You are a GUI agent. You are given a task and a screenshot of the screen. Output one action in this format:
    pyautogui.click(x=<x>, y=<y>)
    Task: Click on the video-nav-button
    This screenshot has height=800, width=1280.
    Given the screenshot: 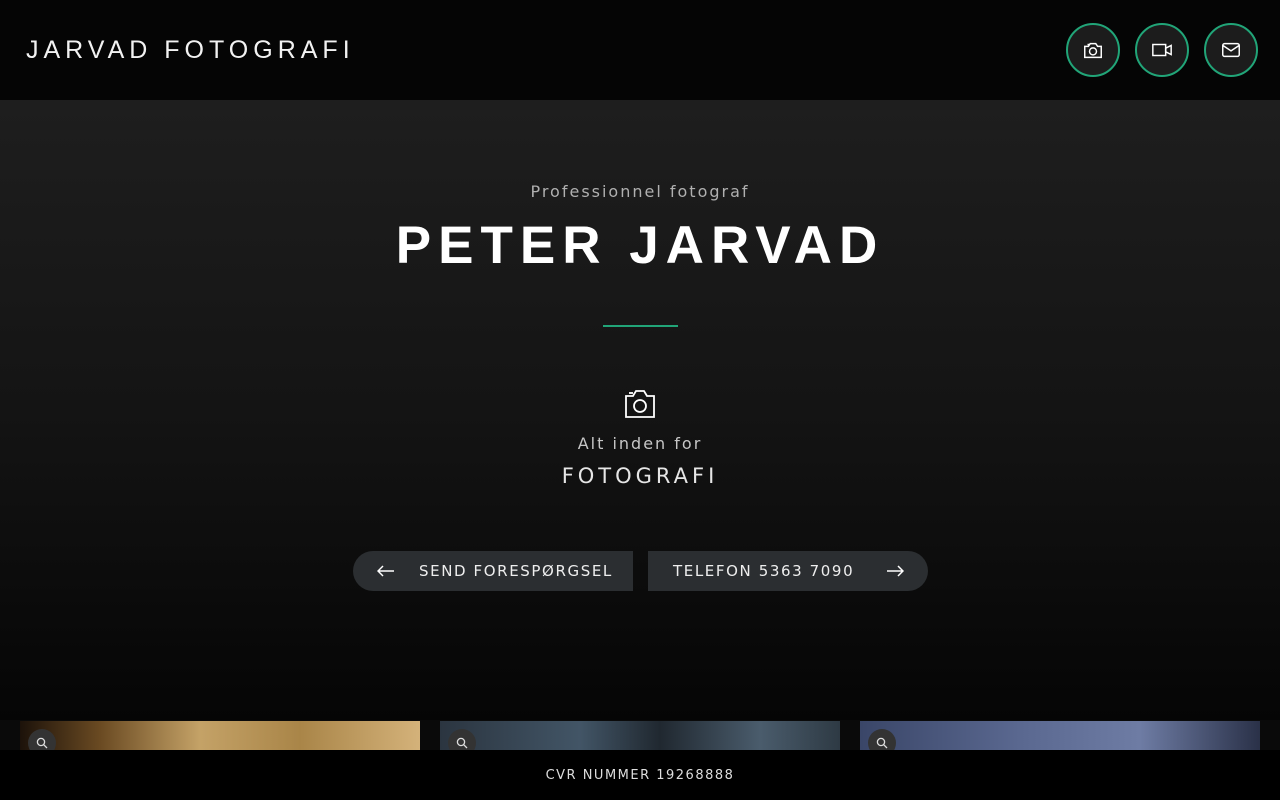 What is the action you would take?
    pyautogui.click(x=1162, y=50)
    